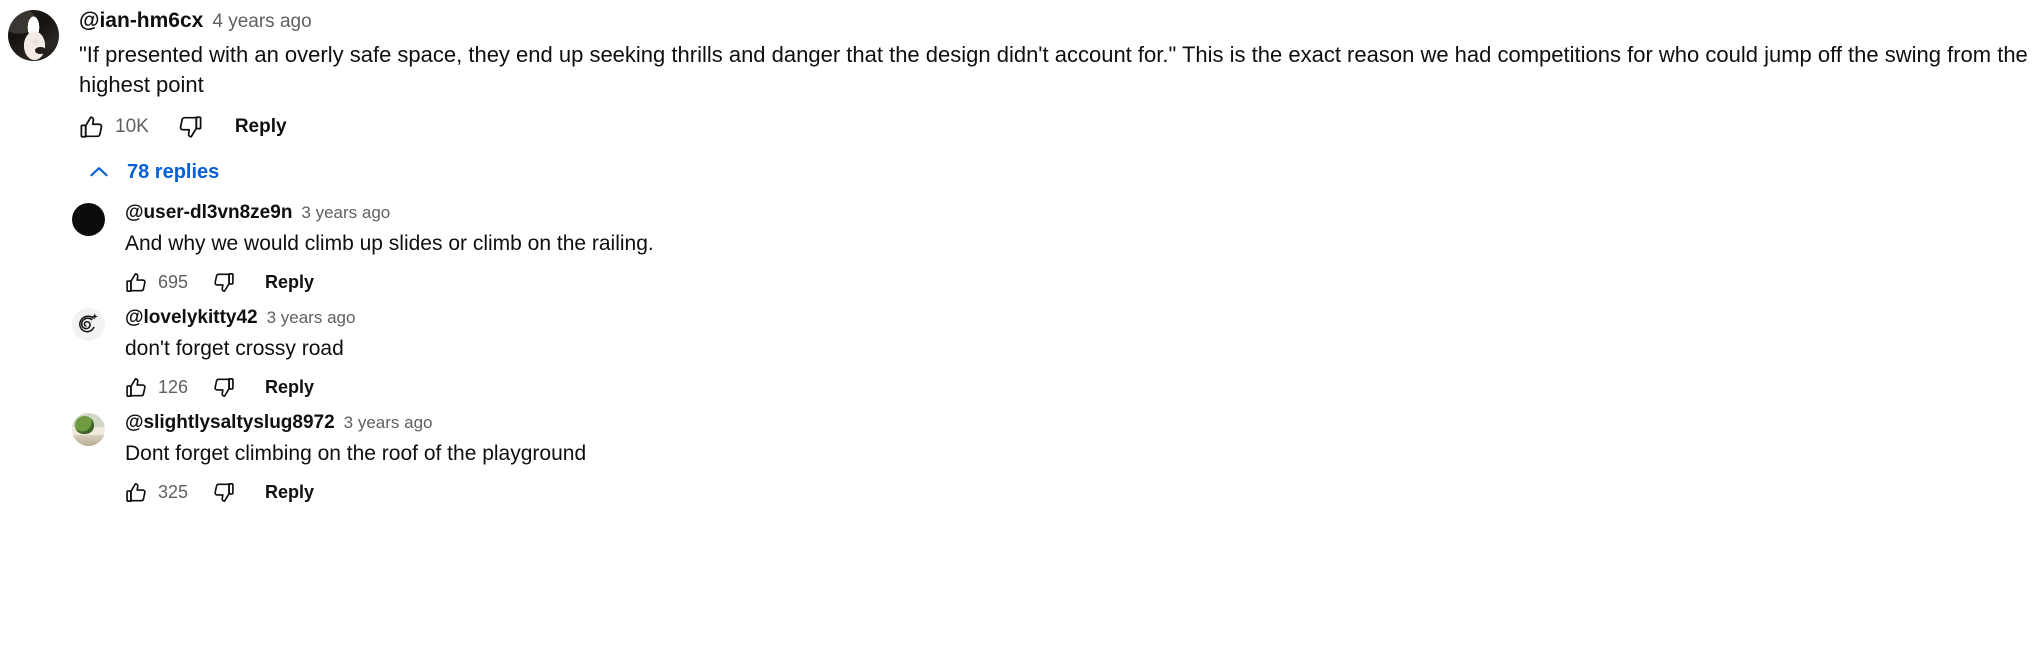 The width and height of the screenshot is (2043, 663). I want to click on like-count: 126, so click(173, 387).